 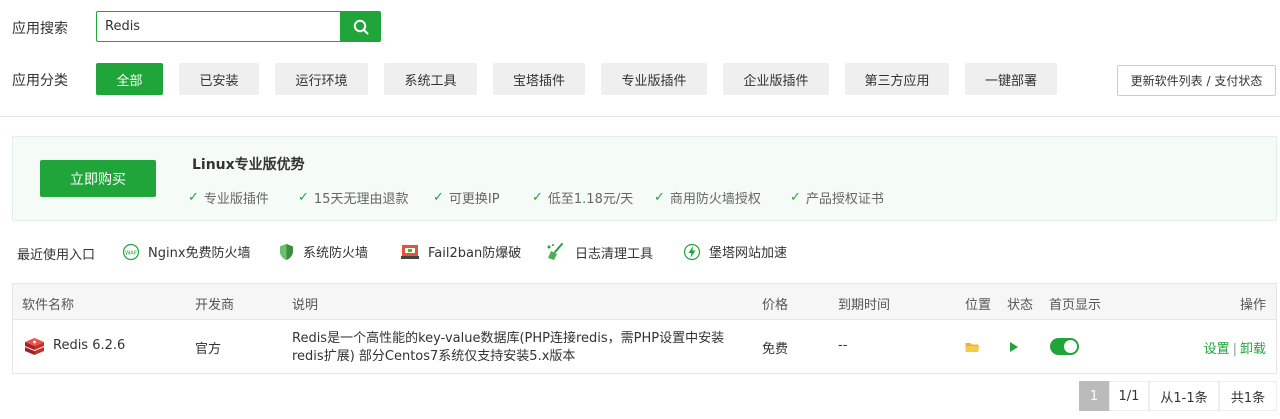 I want to click on category-bt-plugins: 宝塔插件, so click(x=539, y=79).